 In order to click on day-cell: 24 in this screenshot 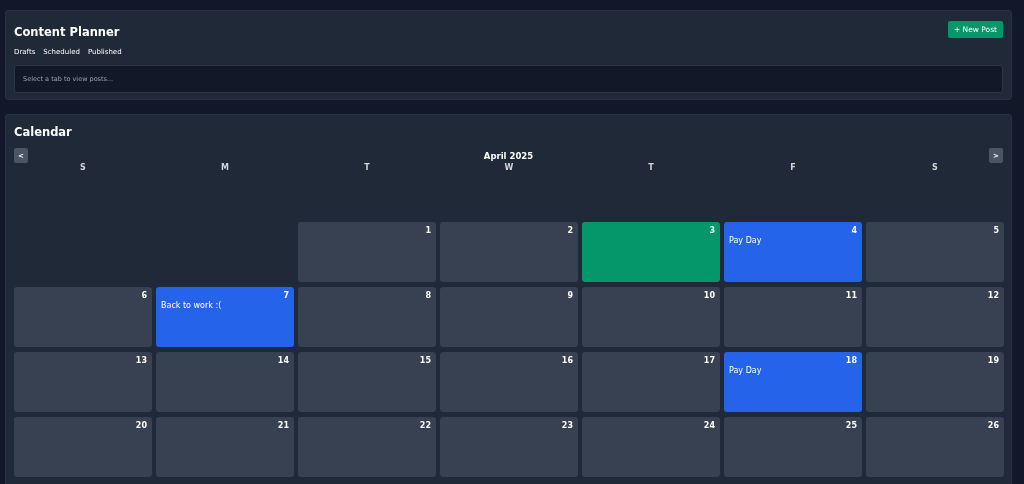, I will do `click(651, 447)`.